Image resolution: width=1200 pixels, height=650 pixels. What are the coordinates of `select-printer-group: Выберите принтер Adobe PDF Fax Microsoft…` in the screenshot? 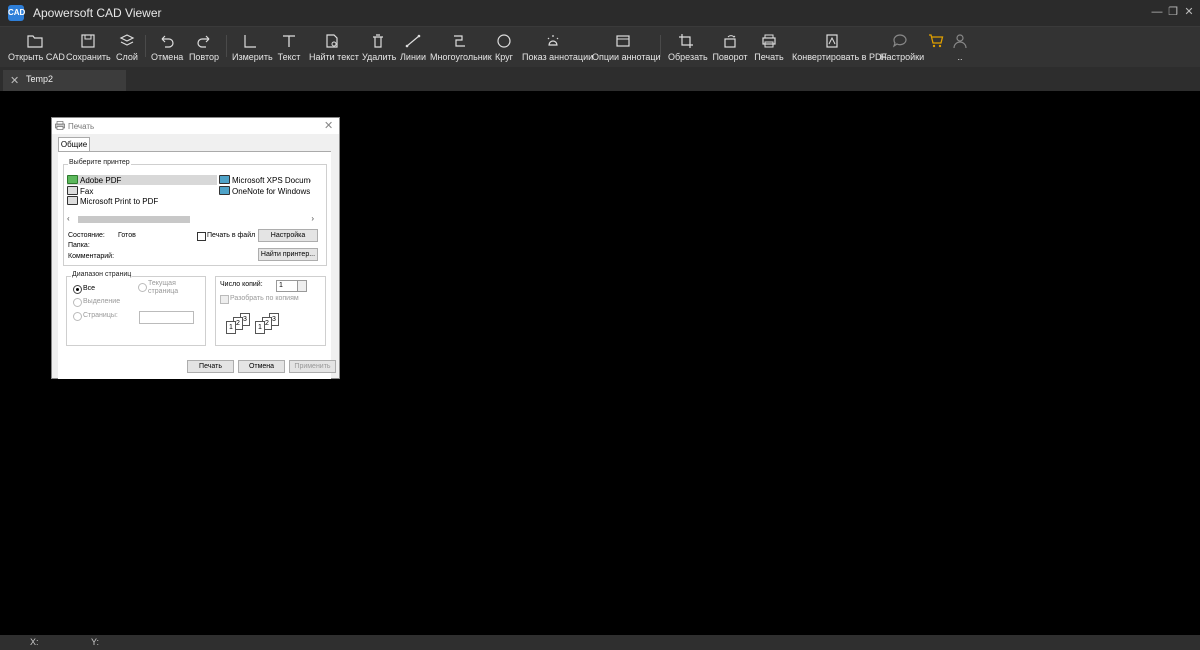 It's located at (195, 212).